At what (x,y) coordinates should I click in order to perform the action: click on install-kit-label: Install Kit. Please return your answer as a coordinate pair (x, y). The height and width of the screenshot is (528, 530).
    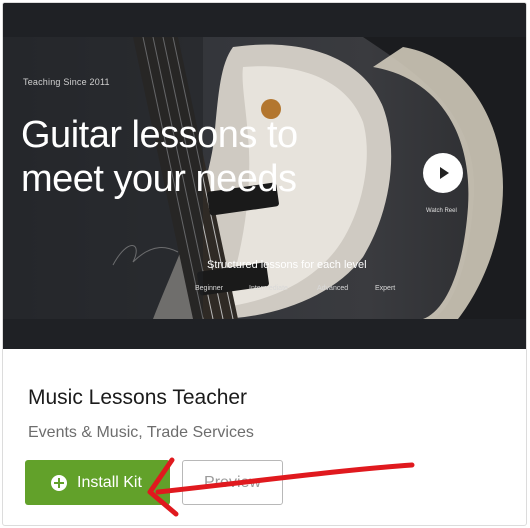
    Looking at the image, I should click on (109, 482).